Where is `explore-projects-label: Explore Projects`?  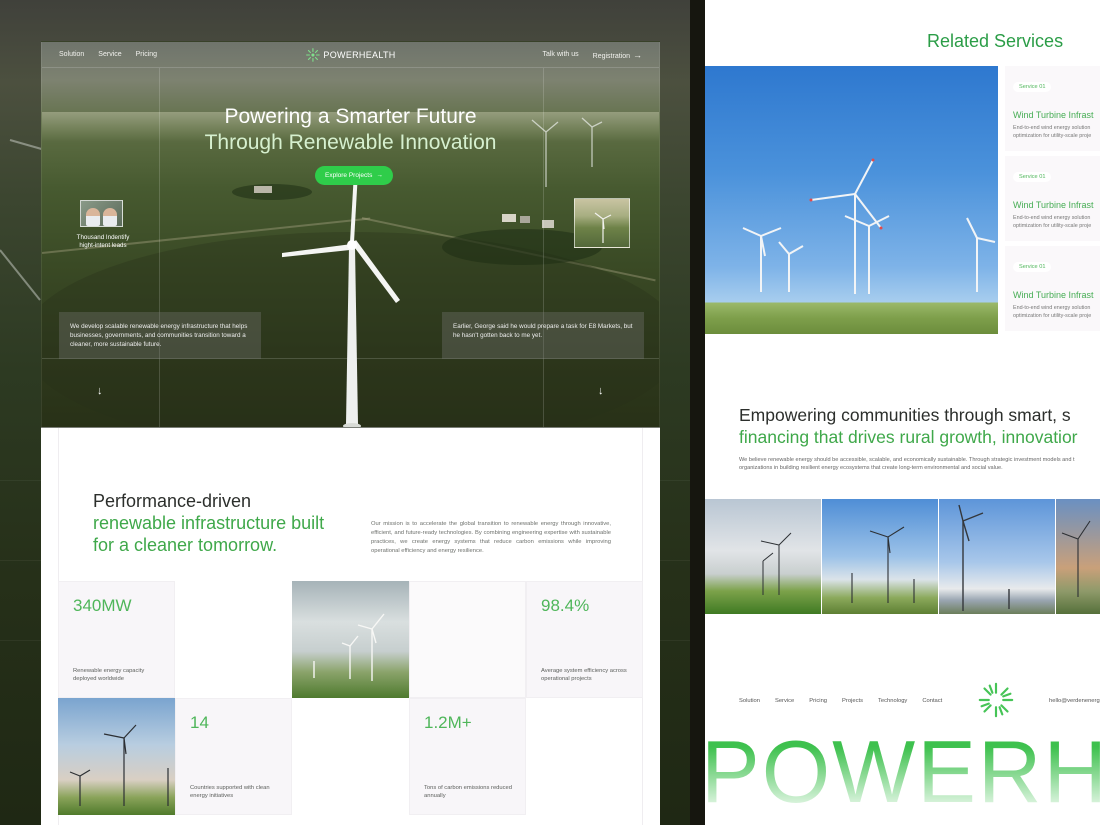 explore-projects-label: Explore Projects is located at coordinates (349, 175).